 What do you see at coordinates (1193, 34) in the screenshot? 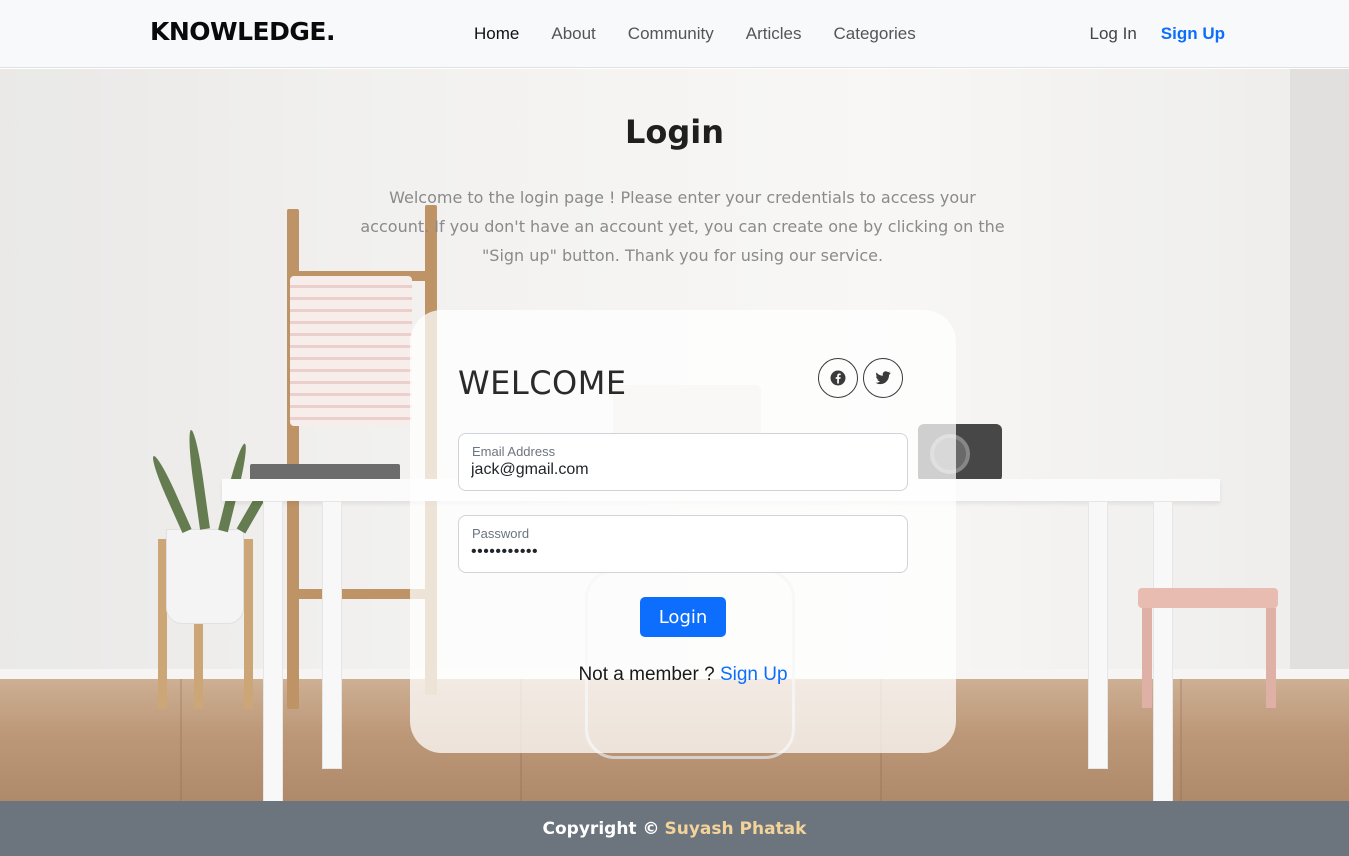
I see `signup-link: Sign Up` at bounding box center [1193, 34].